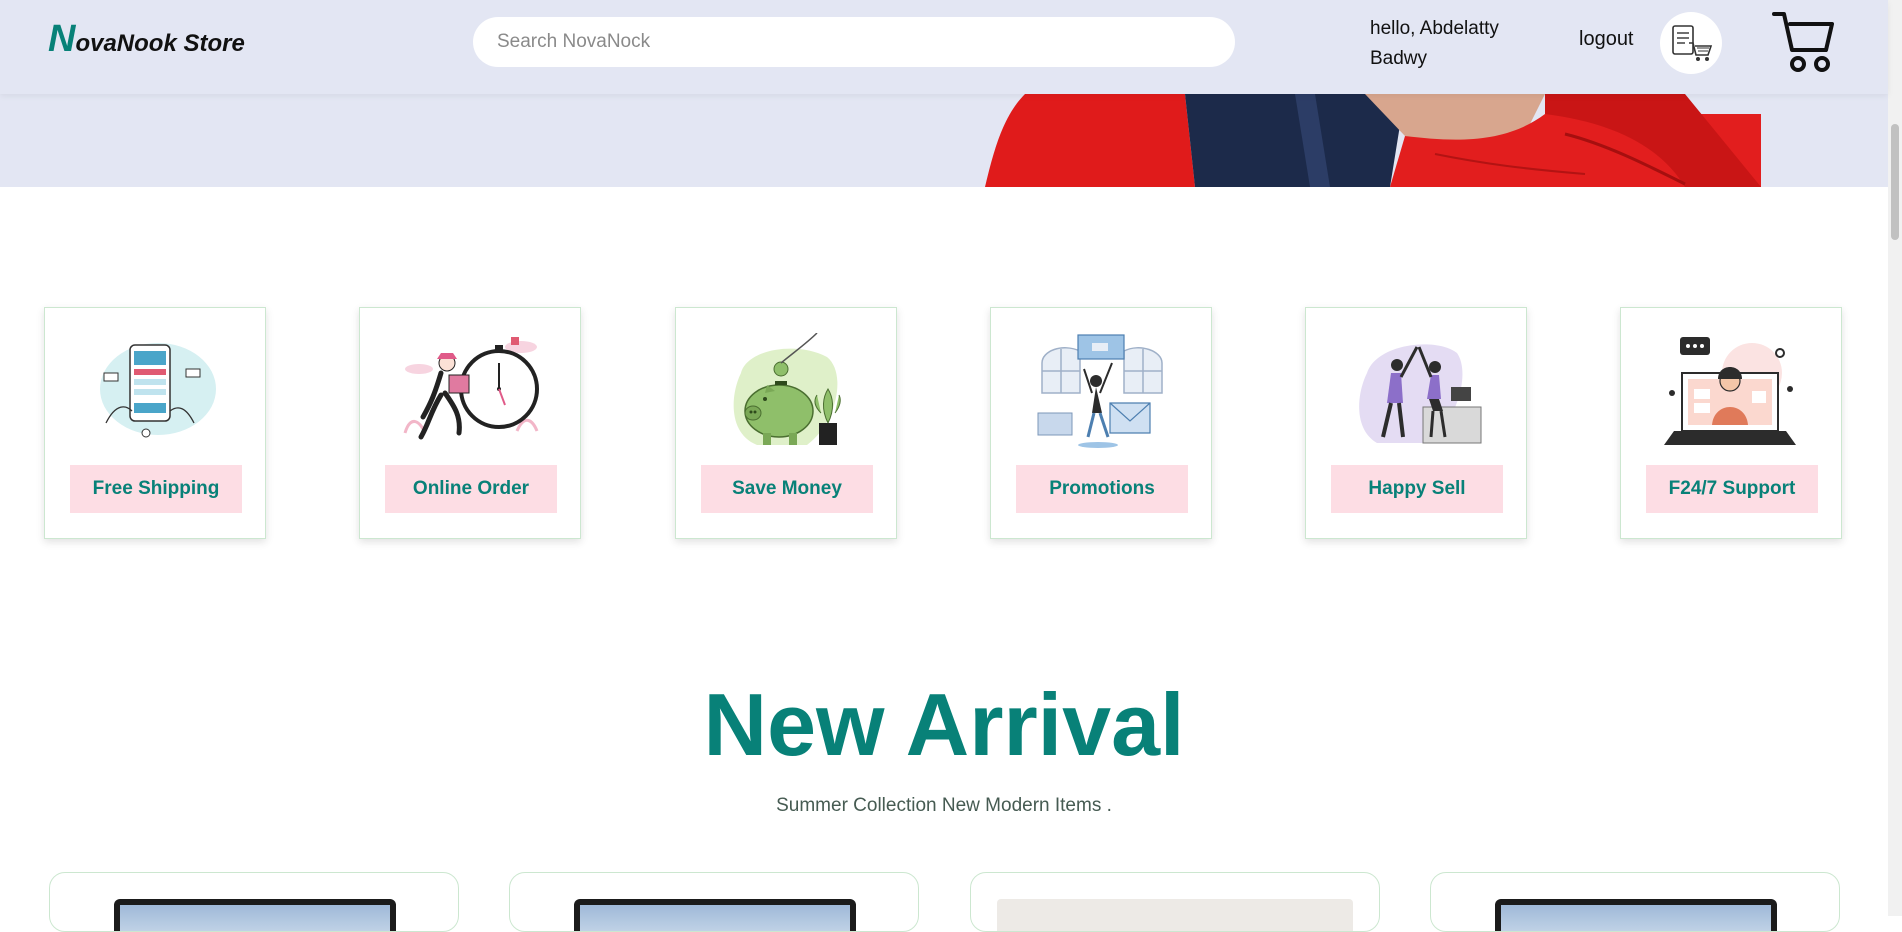 The image size is (1902, 932). I want to click on order-list-icon, so click(1692, 43).